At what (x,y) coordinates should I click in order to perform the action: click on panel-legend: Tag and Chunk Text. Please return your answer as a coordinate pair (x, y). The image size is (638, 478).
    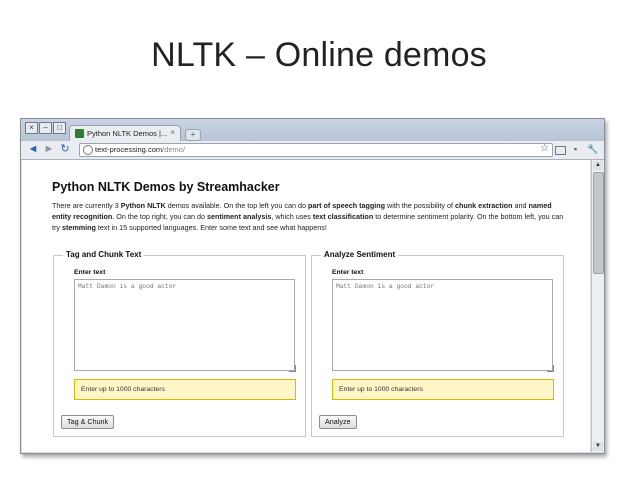
    Looking at the image, I should click on (104, 254).